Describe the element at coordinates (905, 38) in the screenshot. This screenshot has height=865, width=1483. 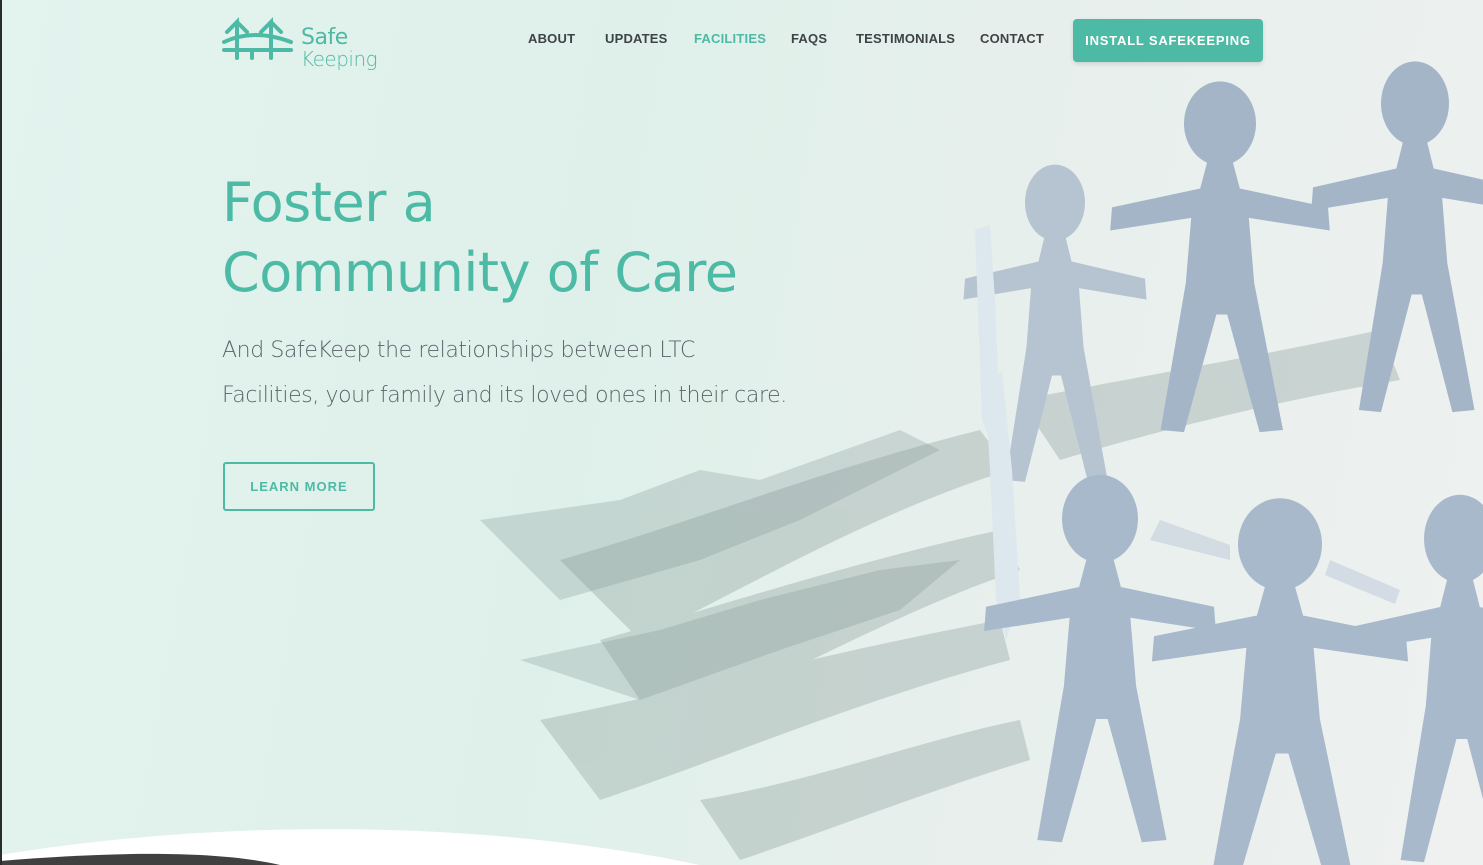
I see `nav-testimonials: TESTIMONIALS` at that location.